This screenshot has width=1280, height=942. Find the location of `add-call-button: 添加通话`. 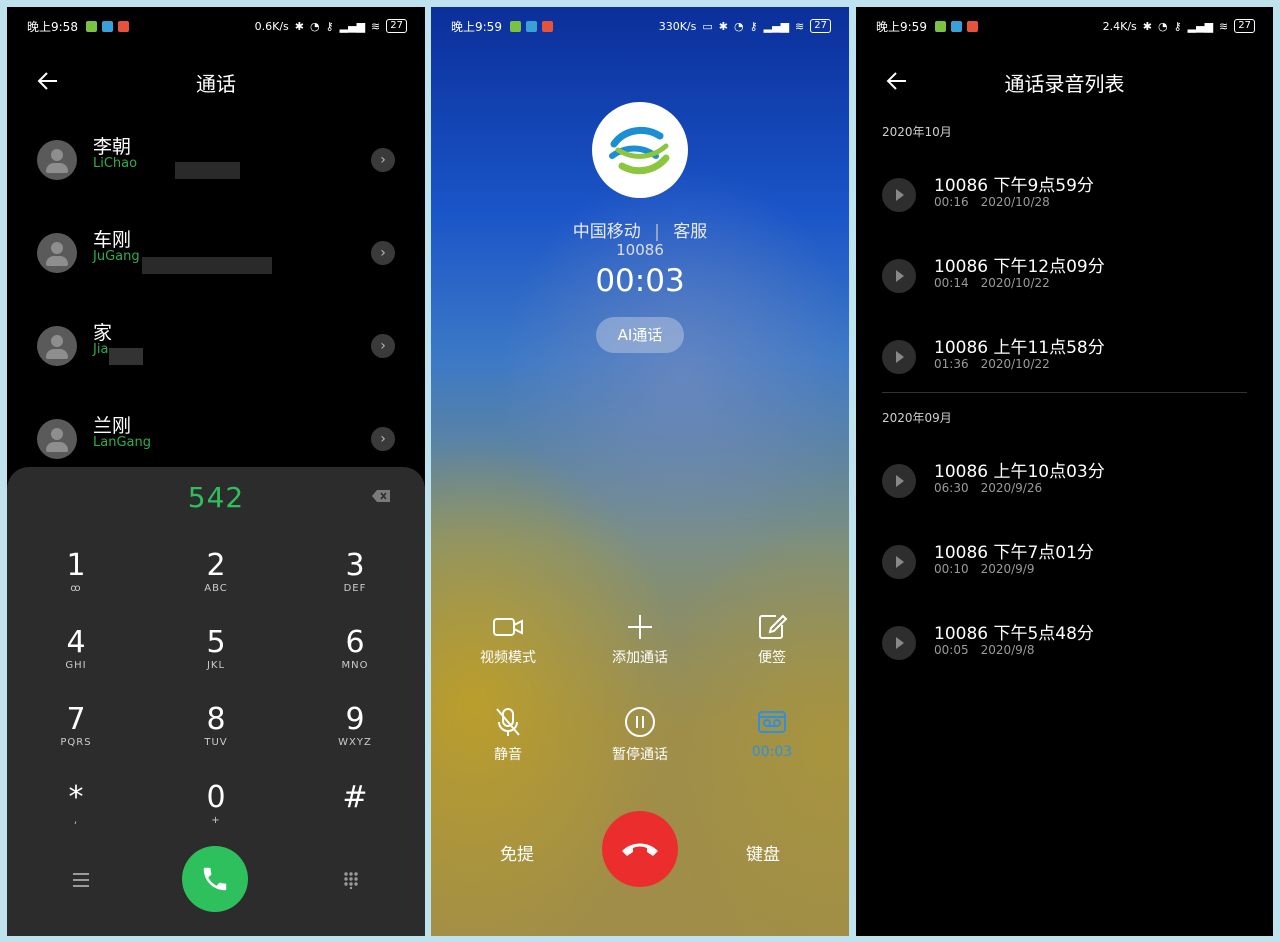

add-call-button: 添加通话 is located at coordinates (640, 640).